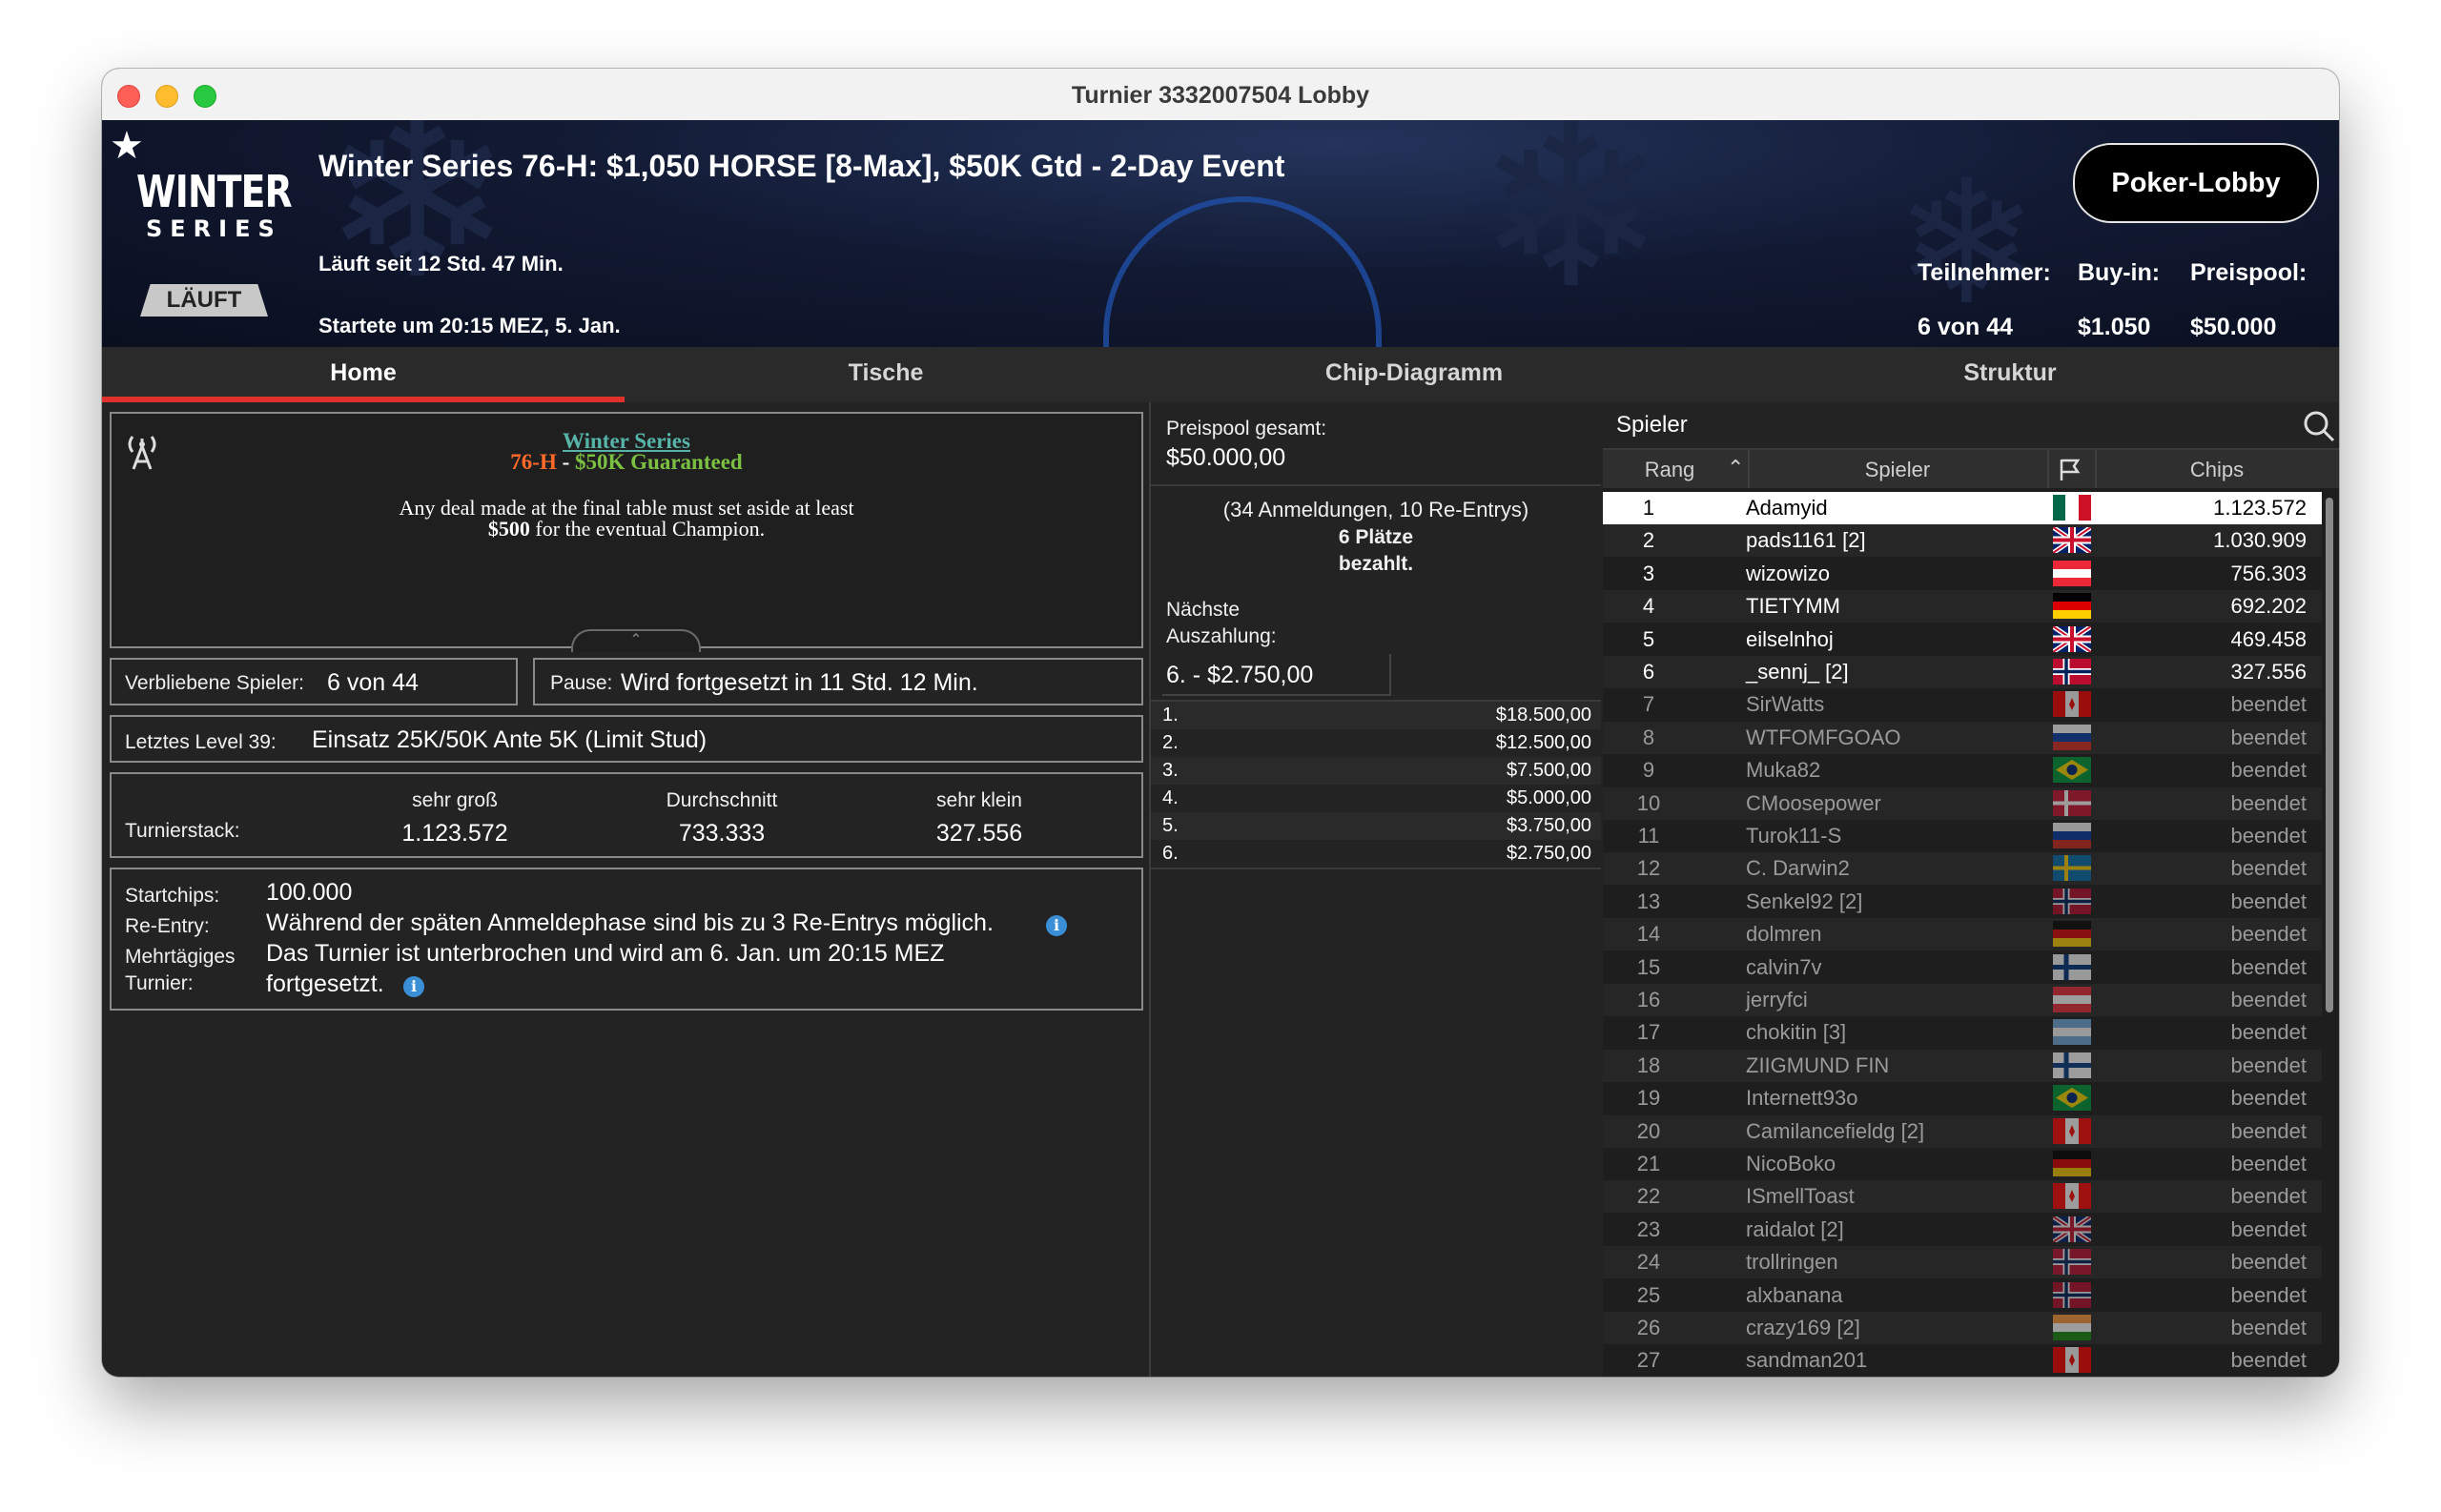  I want to click on player-name: eilselnhoj, so click(1790, 638).